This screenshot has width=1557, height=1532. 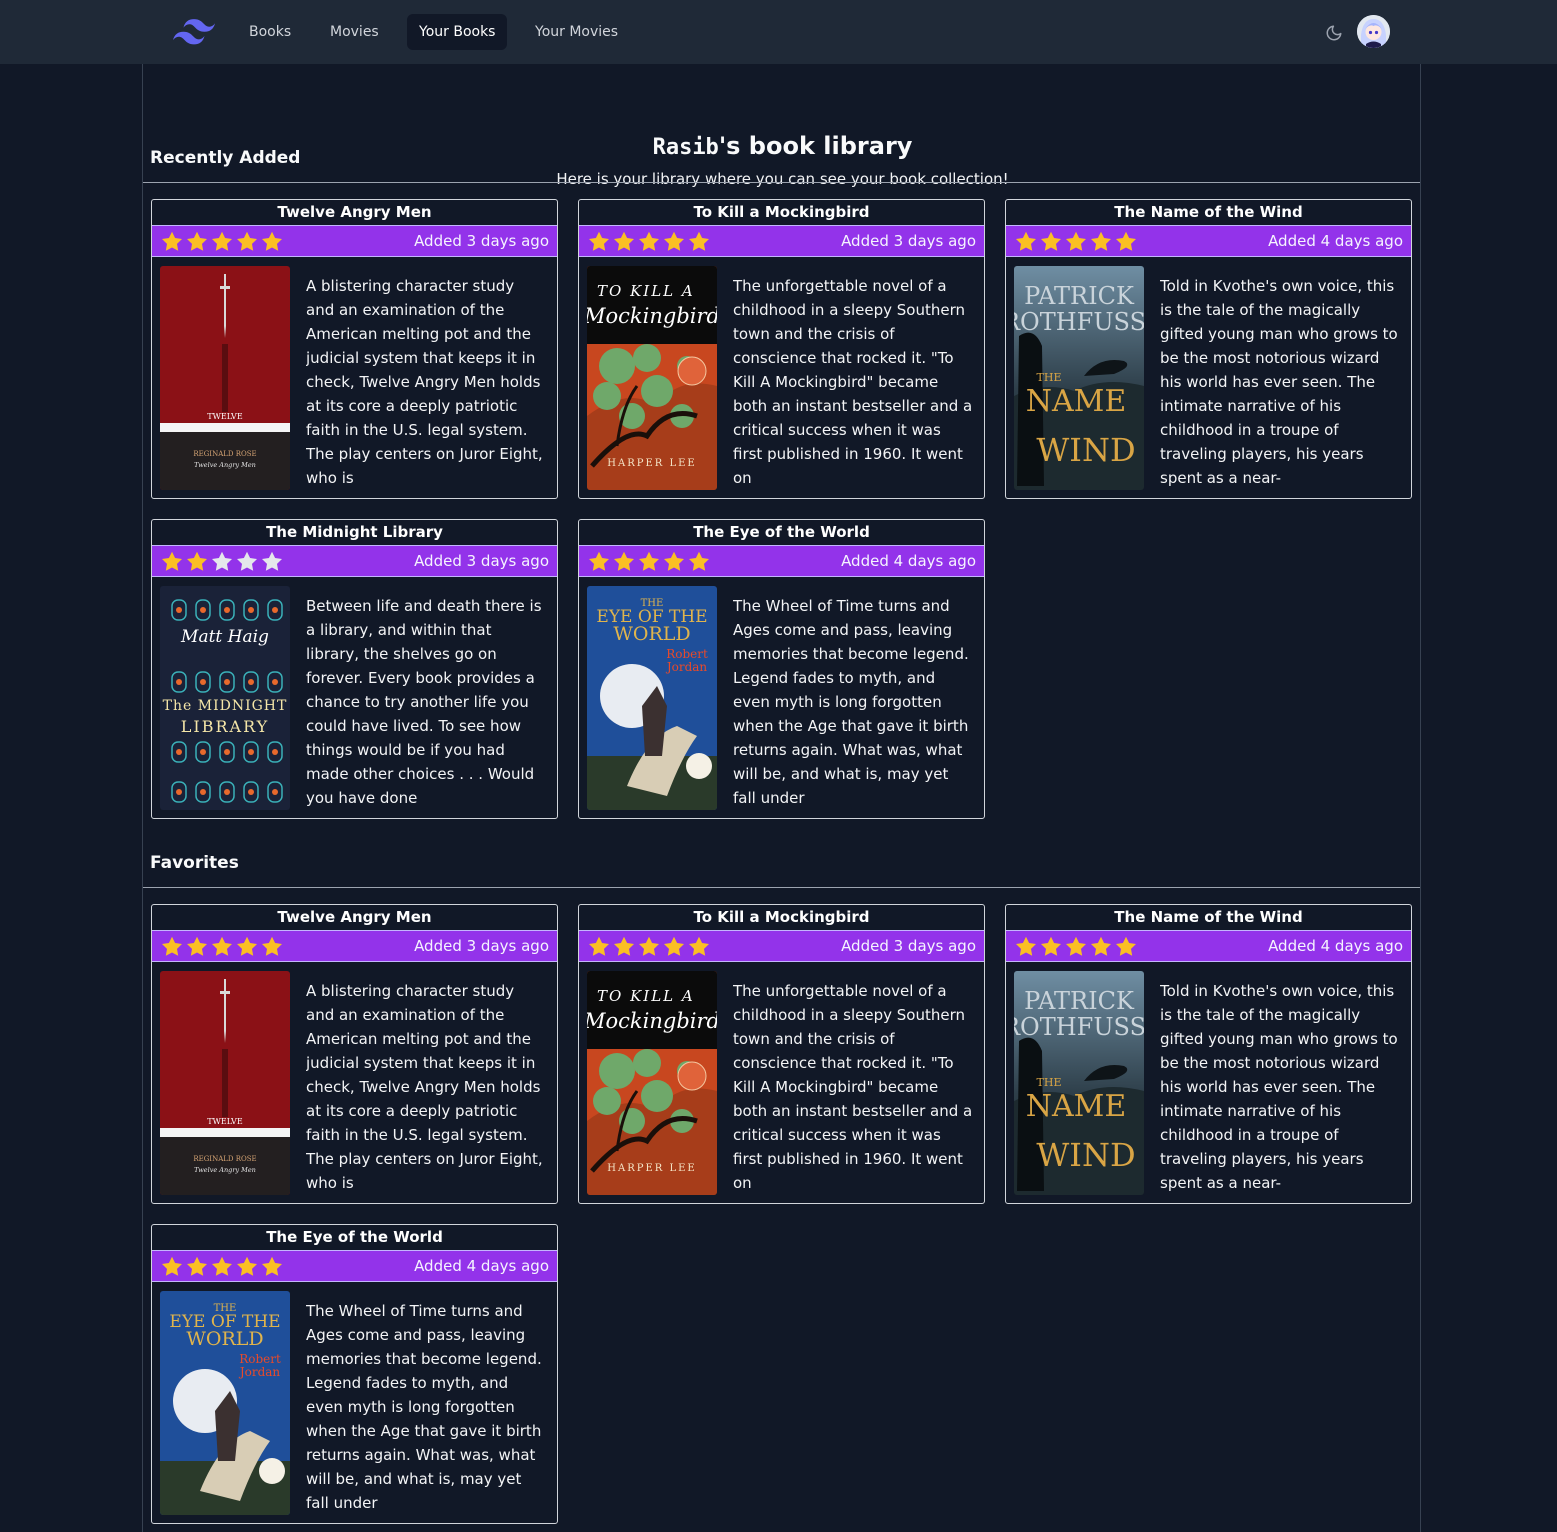 I want to click on nav-link-your-movies: Your Movies, so click(x=576, y=32).